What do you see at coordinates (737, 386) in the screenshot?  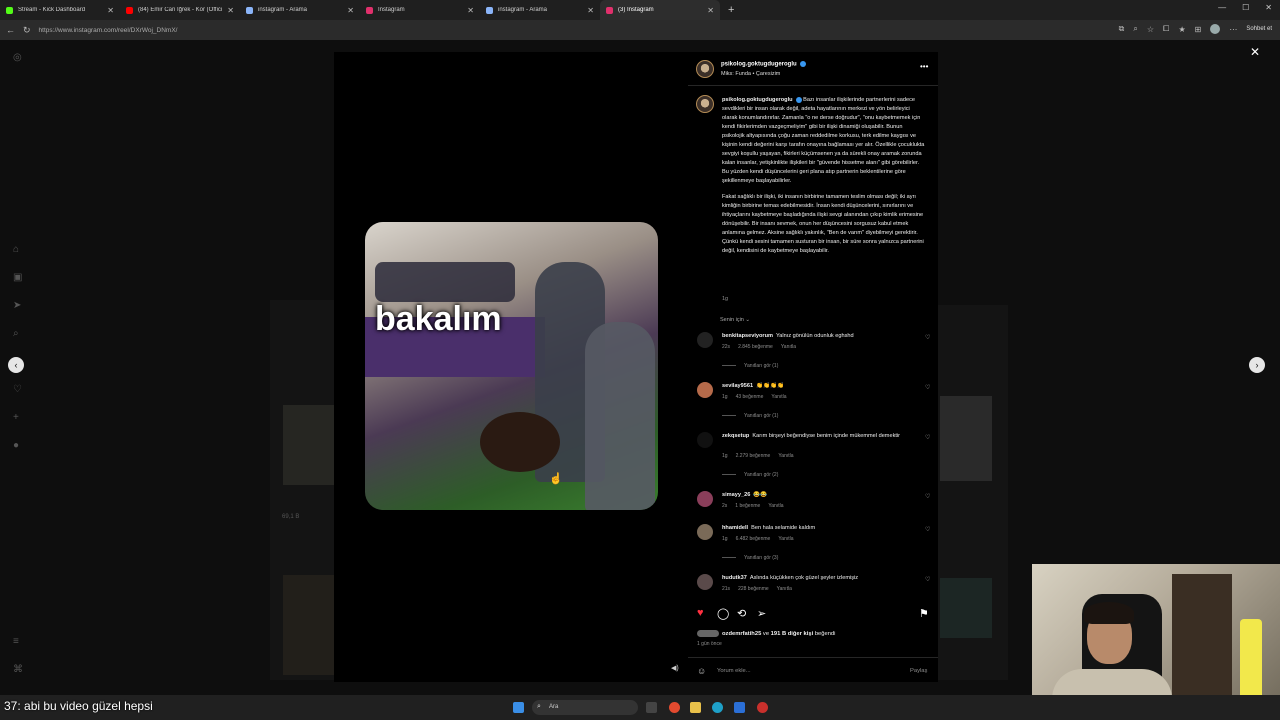 I see `comment-author: sevilay9561` at bounding box center [737, 386].